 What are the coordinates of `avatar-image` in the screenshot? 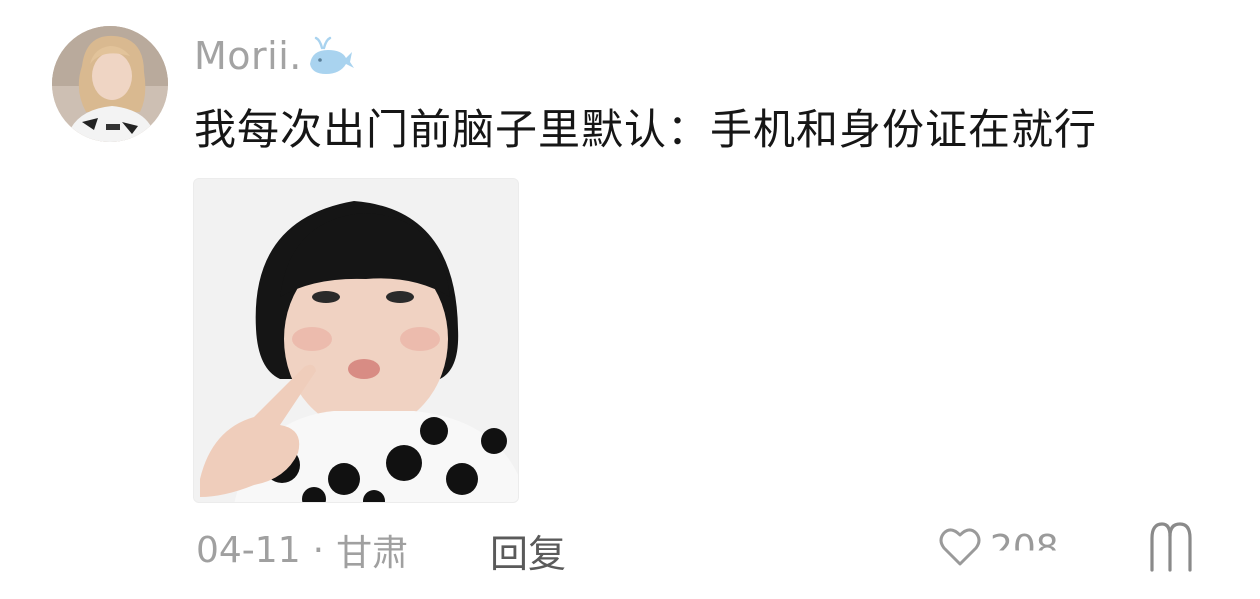 It's located at (110, 84).